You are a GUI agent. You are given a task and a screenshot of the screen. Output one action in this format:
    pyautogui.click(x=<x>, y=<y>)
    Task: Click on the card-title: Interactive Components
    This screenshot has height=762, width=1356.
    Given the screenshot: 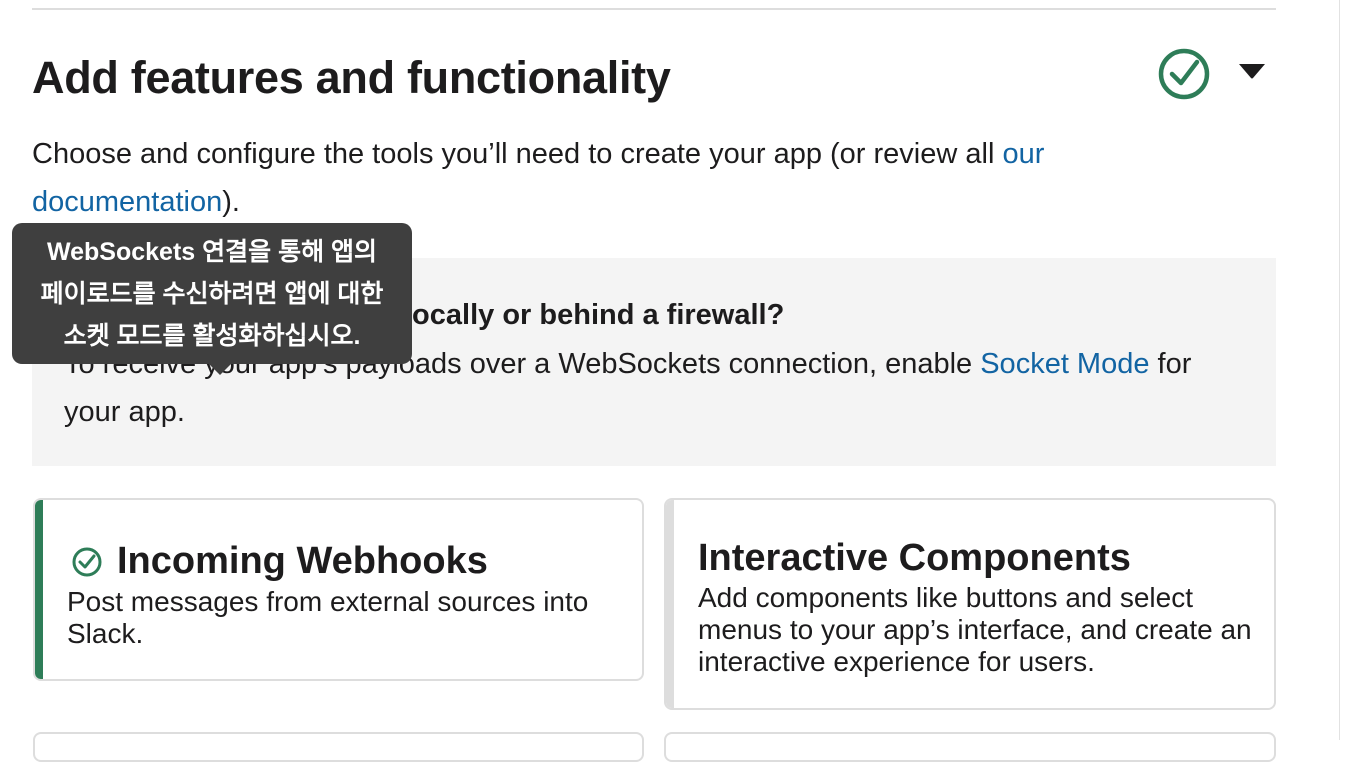 What is the action you would take?
    pyautogui.click(x=914, y=558)
    